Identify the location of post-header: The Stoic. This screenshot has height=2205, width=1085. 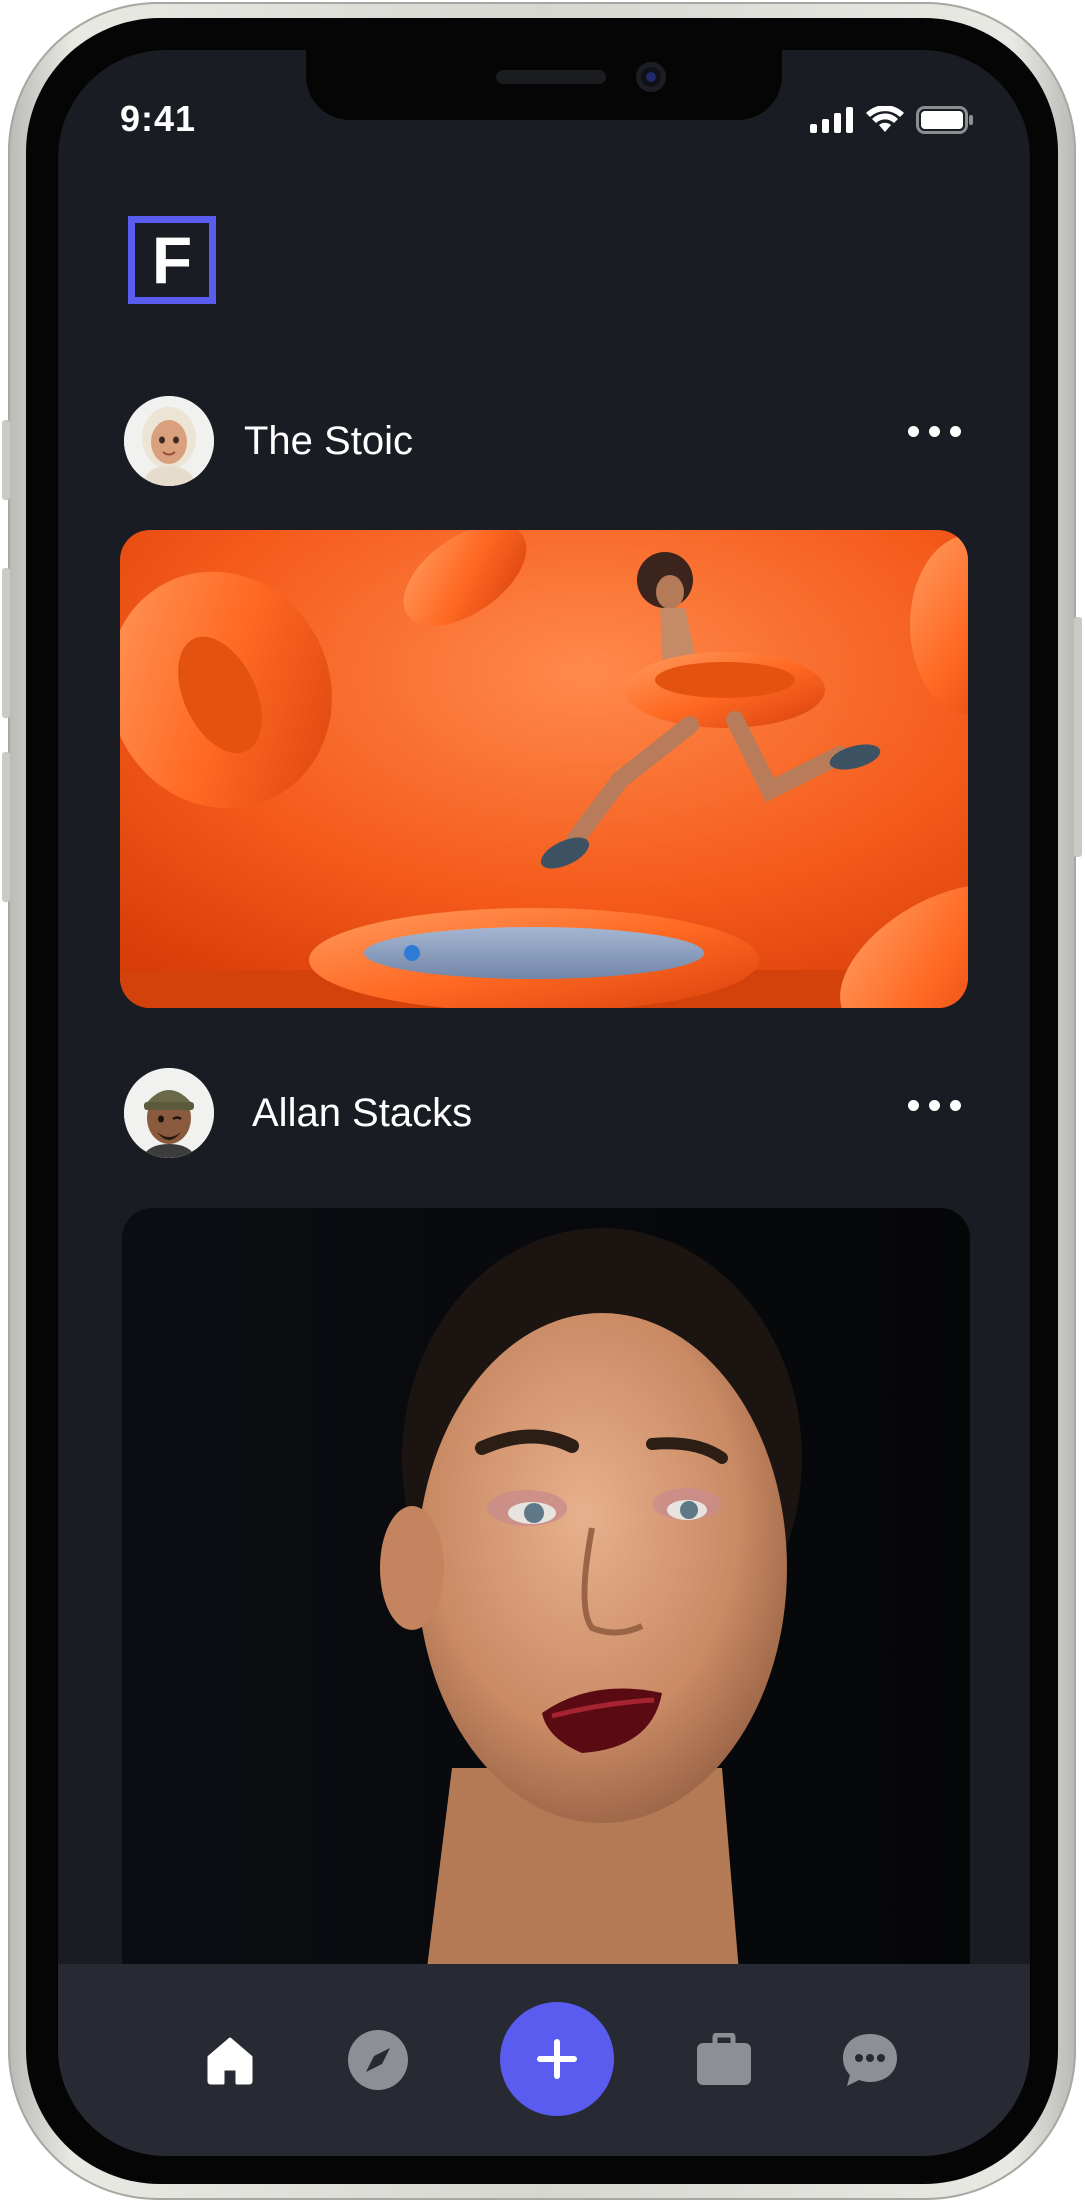
(268, 441).